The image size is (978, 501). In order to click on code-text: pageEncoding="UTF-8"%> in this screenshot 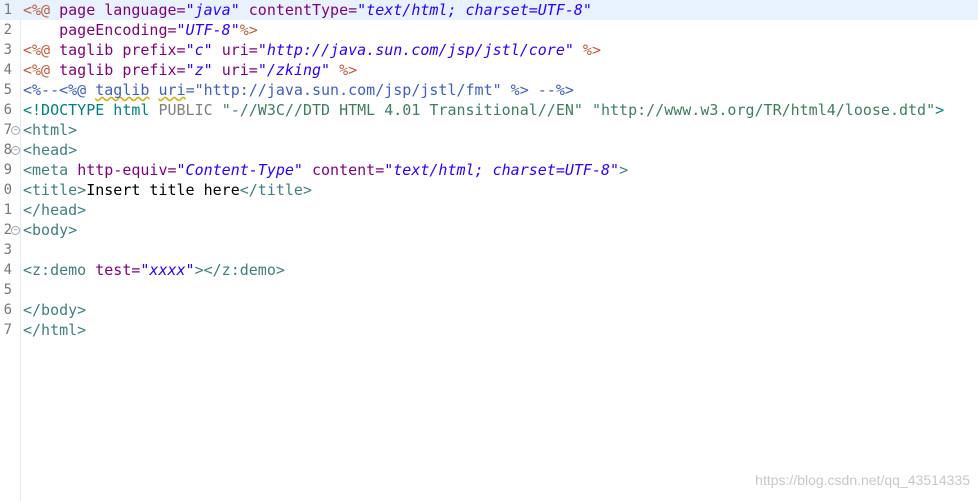, I will do `click(140, 30)`.